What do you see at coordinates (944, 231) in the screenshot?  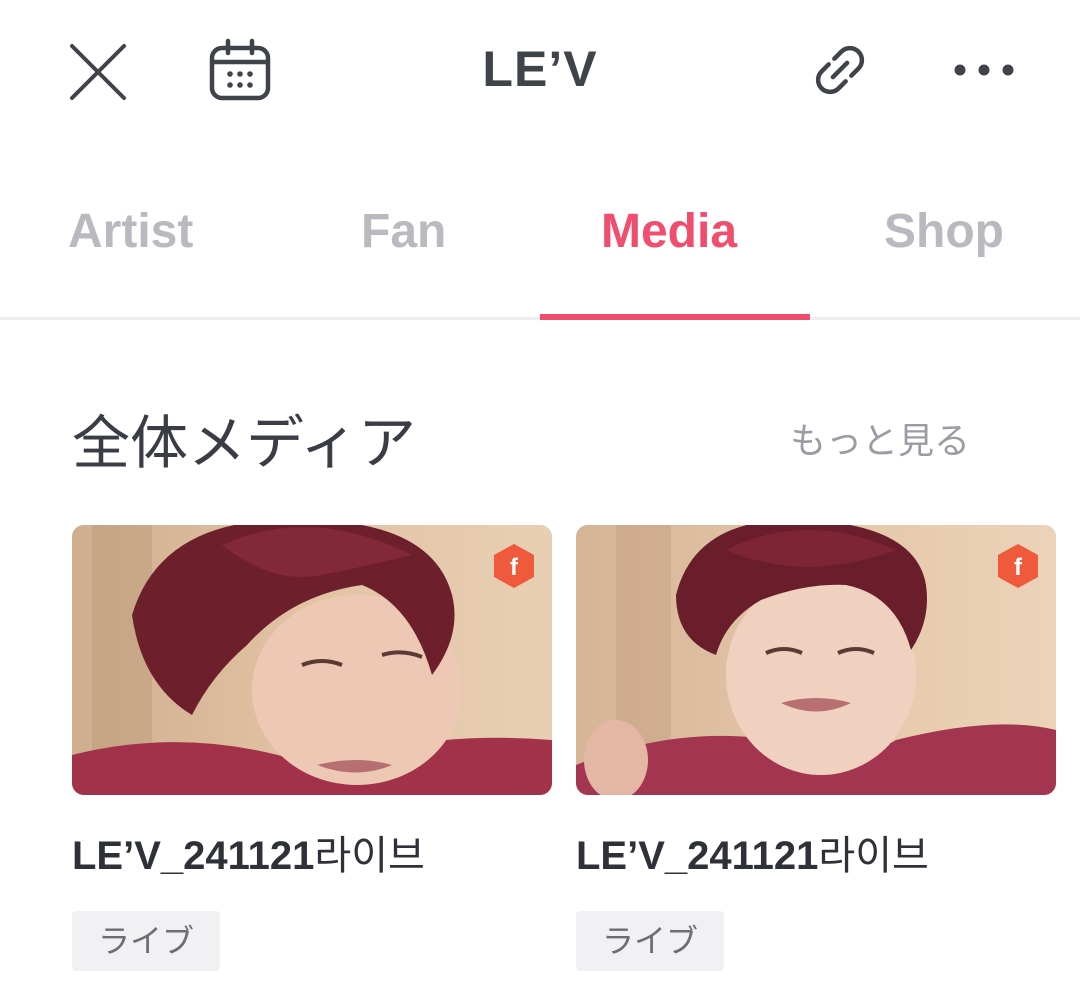 I see `tab-shop: Shop` at bounding box center [944, 231].